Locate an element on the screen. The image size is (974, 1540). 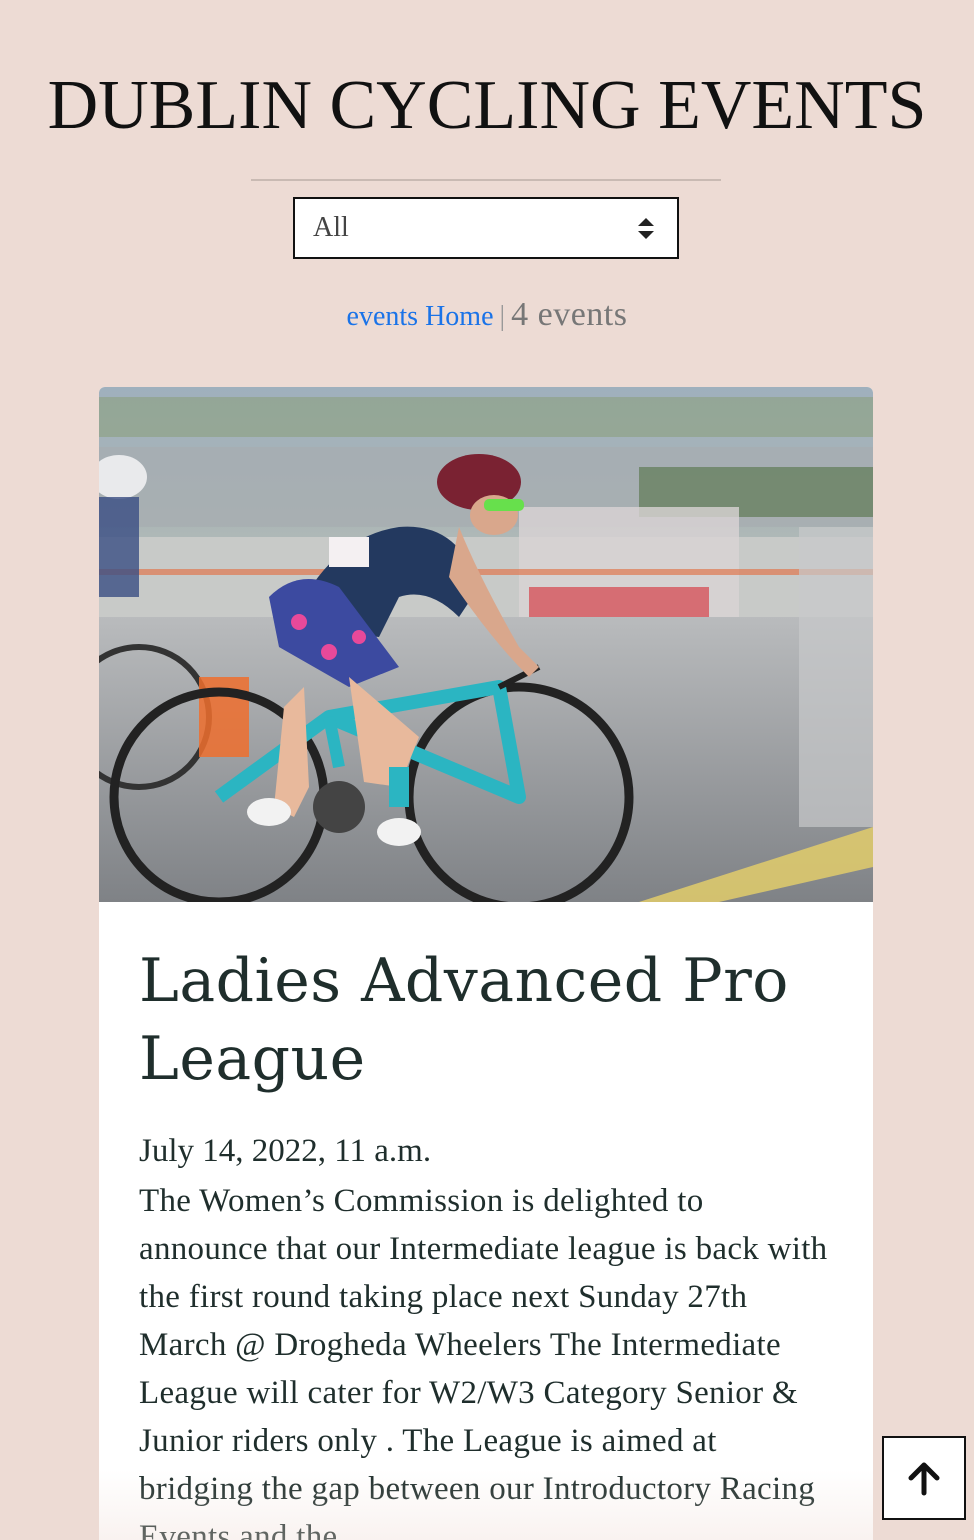
event-title: Ladies Advanced Pro League is located at coordinates (489, 1020).